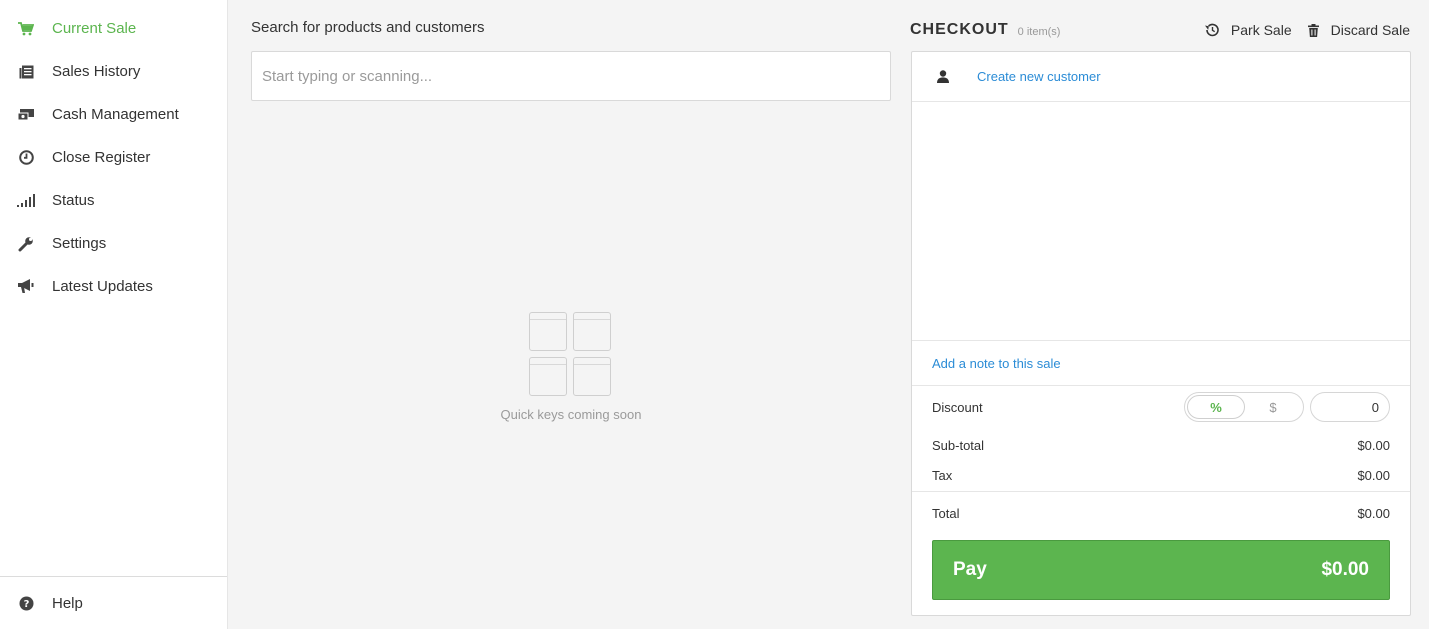  Describe the element at coordinates (958, 445) in the screenshot. I see `subtotal-label: Sub-total` at that location.